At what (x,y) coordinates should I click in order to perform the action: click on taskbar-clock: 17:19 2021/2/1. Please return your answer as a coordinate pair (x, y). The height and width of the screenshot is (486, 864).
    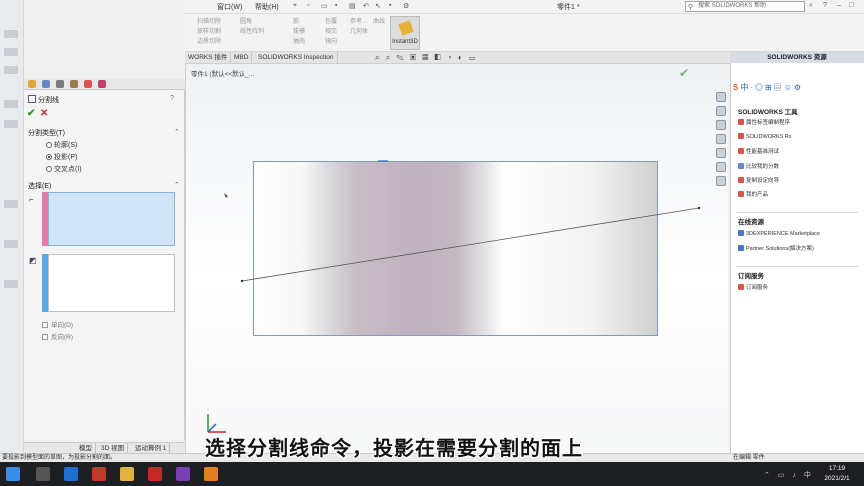
    Looking at the image, I should click on (837, 474).